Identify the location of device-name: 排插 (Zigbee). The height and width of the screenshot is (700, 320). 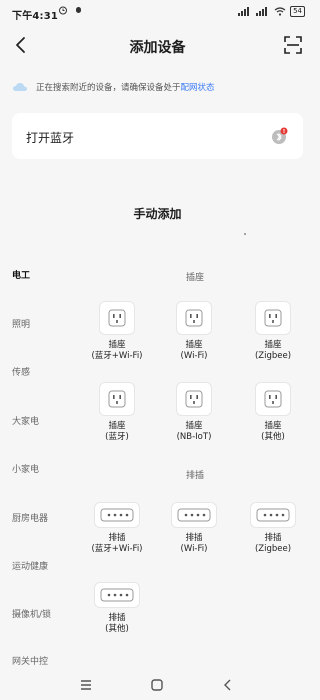
(273, 543).